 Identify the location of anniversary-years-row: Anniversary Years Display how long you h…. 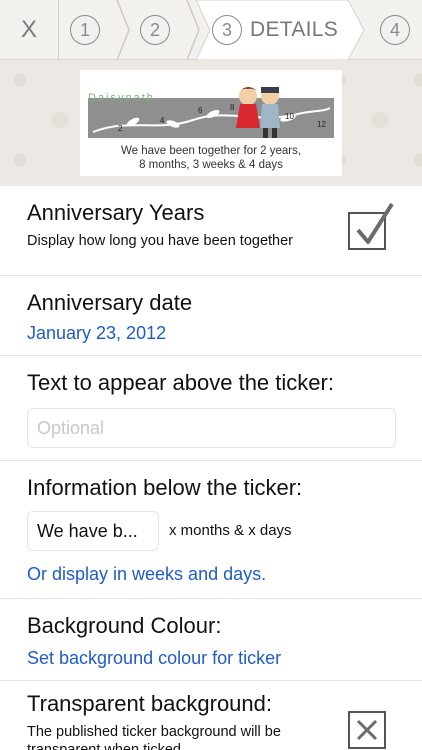
(211, 231).